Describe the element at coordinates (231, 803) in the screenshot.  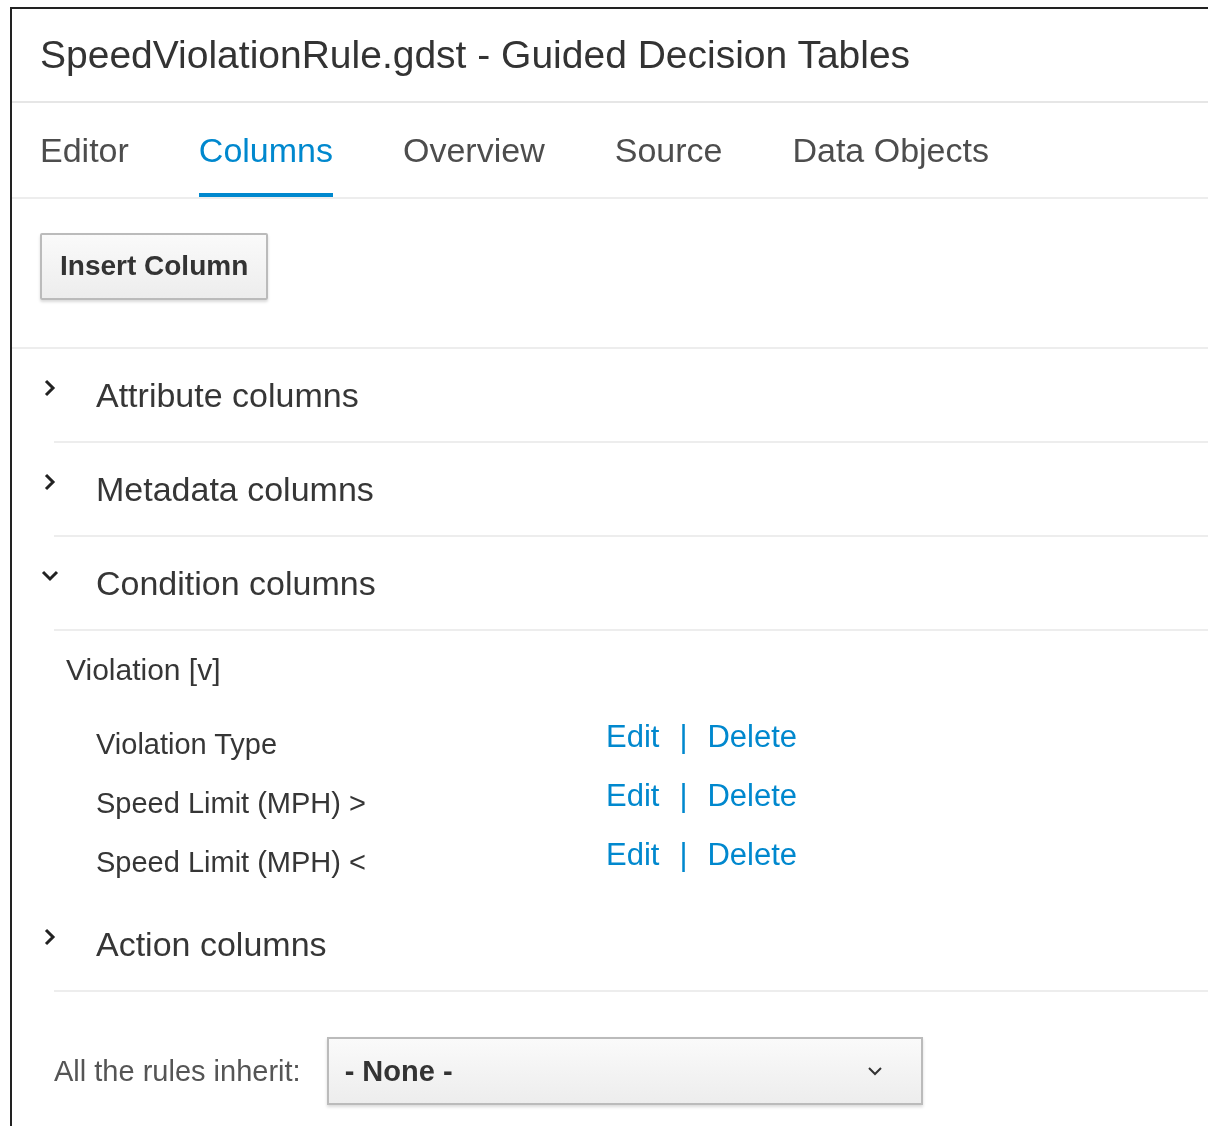
I see `column-name: Speed Limit (MPH) >` at that location.